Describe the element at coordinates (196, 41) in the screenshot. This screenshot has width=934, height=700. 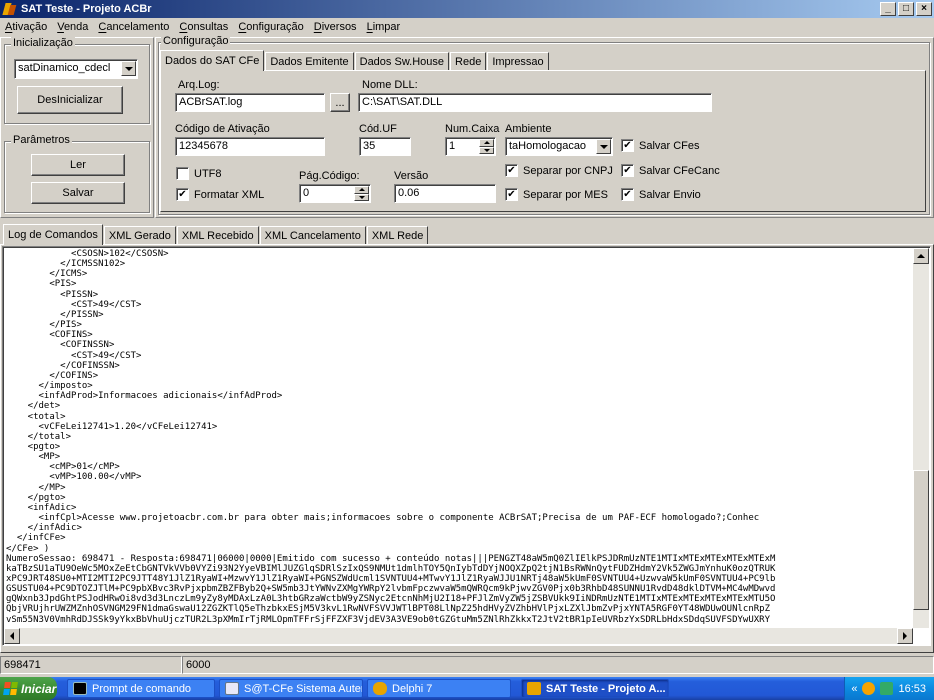
I see `config-group-title: Configuração` at that location.